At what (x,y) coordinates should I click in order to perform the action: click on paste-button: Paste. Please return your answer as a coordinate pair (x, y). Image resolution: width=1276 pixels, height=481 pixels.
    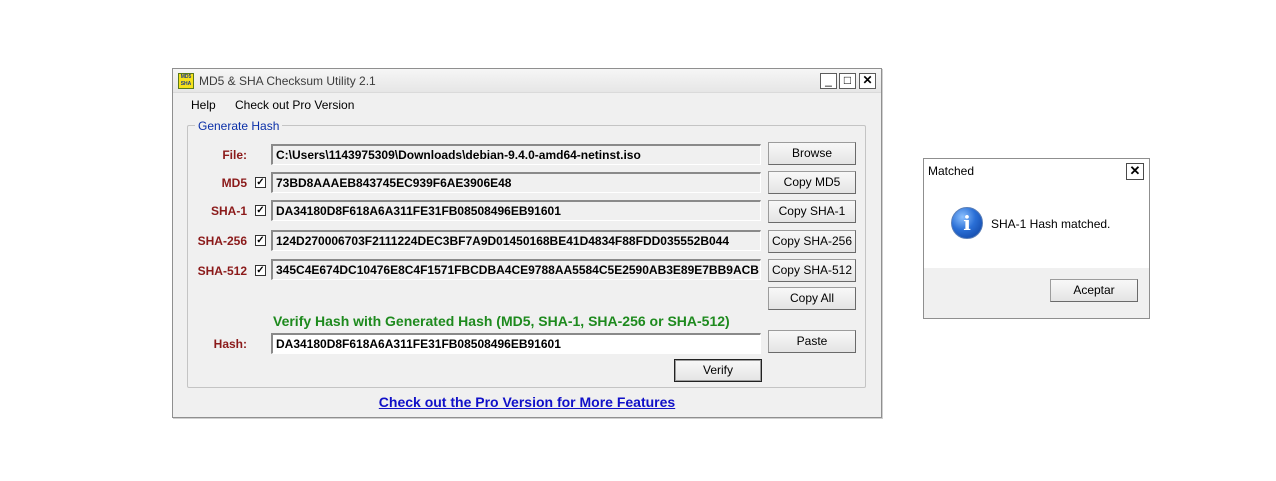
    Looking at the image, I should click on (812, 341).